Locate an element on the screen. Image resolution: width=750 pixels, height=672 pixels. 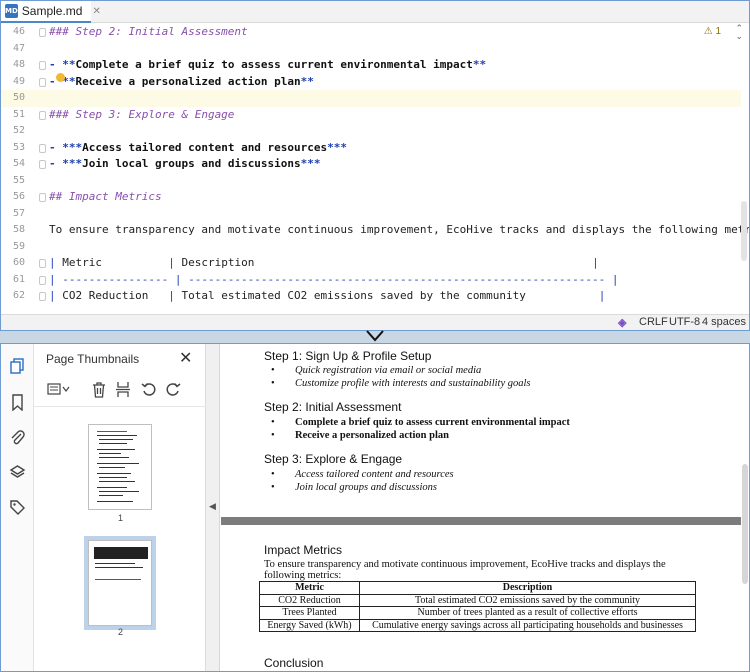
pdf-scrollbar is located at coordinates (745, 524).